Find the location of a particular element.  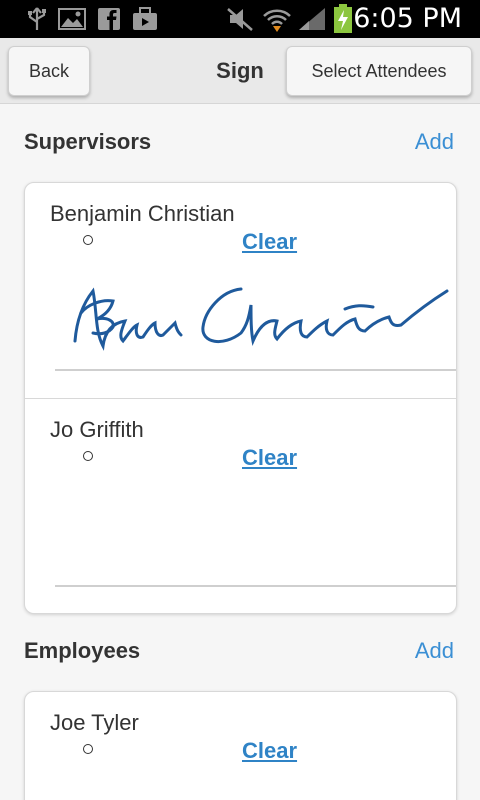

status-bar: 6:05 PM is located at coordinates (240, 19).